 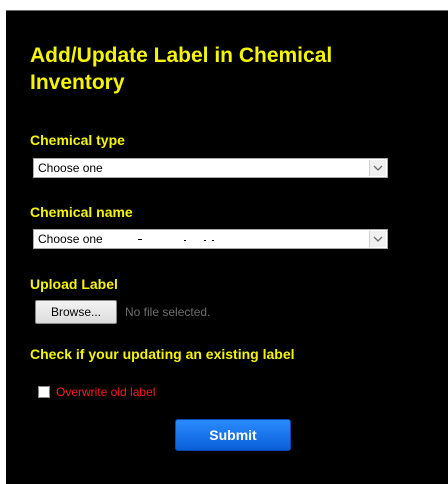 I want to click on chemical-name-value: Choose one, so click(x=70, y=239).